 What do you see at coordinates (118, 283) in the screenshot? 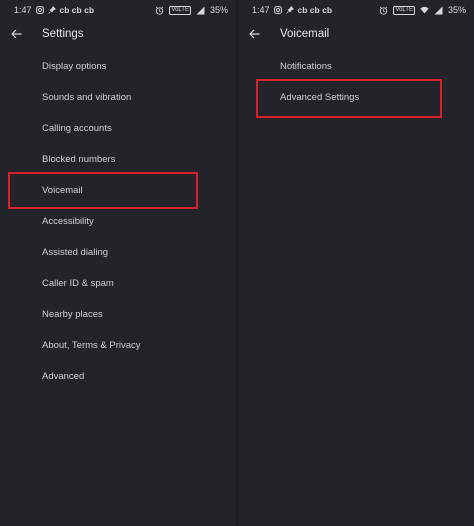
I see `settings-item-caller-id-spam: Caller ID & spam` at bounding box center [118, 283].